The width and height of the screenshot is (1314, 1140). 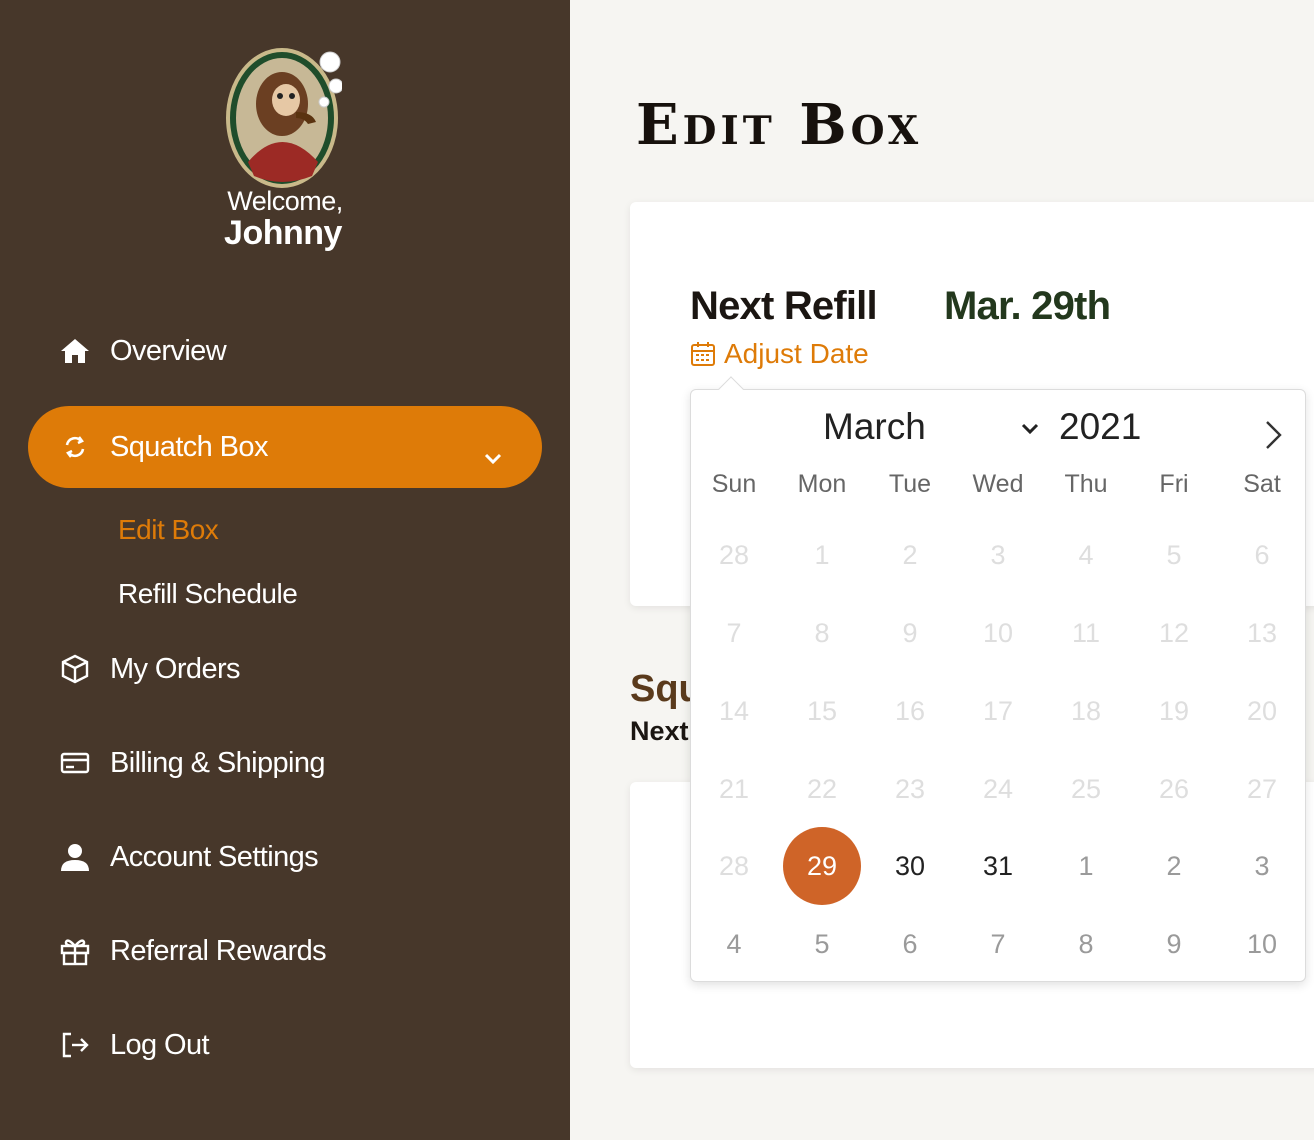 What do you see at coordinates (1086, 789) in the screenshot?
I see `calendar-day: 25` at bounding box center [1086, 789].